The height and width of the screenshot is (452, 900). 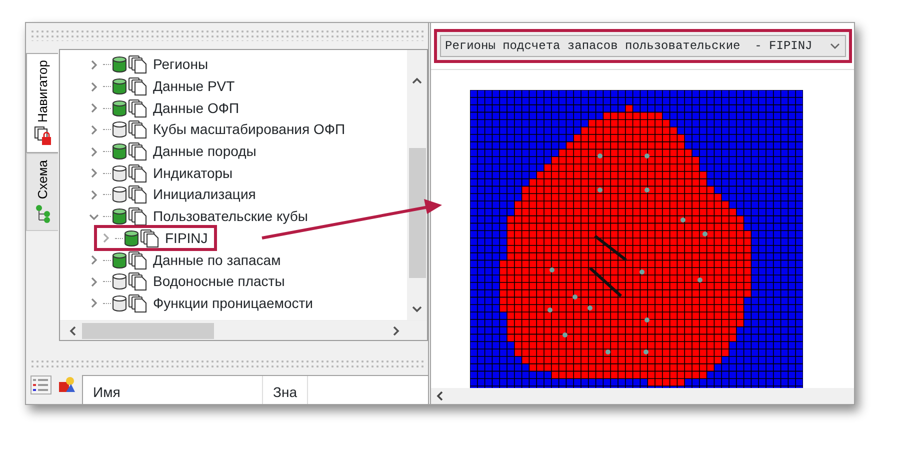 I want to click on scroll-right-icon, so click(x=396, y=330).